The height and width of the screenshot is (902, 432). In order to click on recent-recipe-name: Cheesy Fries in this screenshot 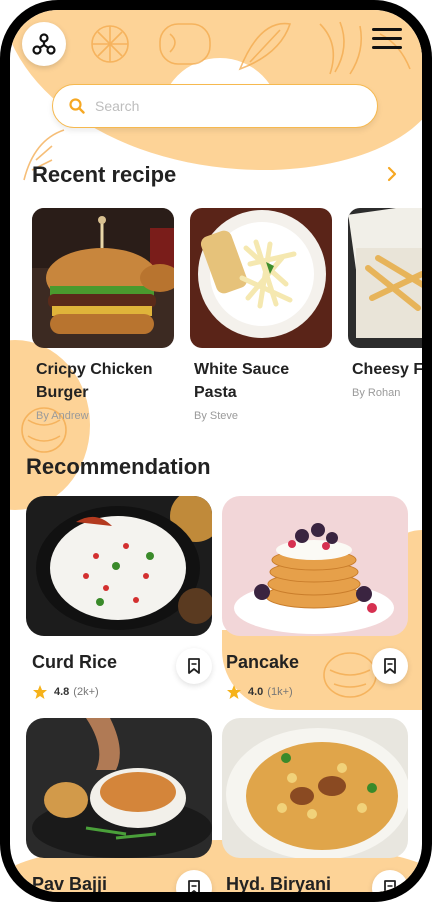, I will do `click(387, 369)`.